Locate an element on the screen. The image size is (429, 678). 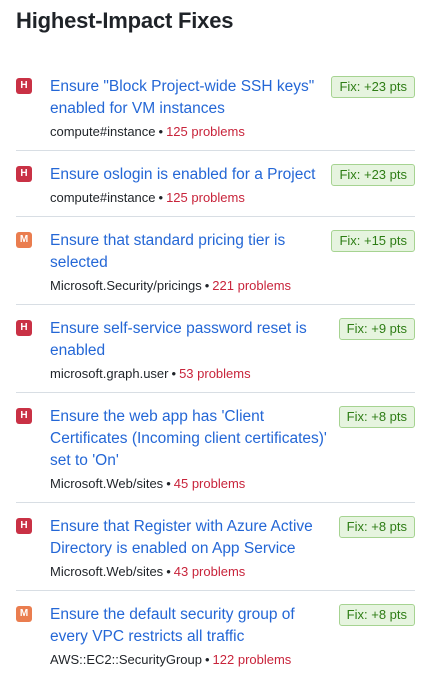
resource-type: AWS::EC2::SecurityGroup is located at coordinates (126, 659).